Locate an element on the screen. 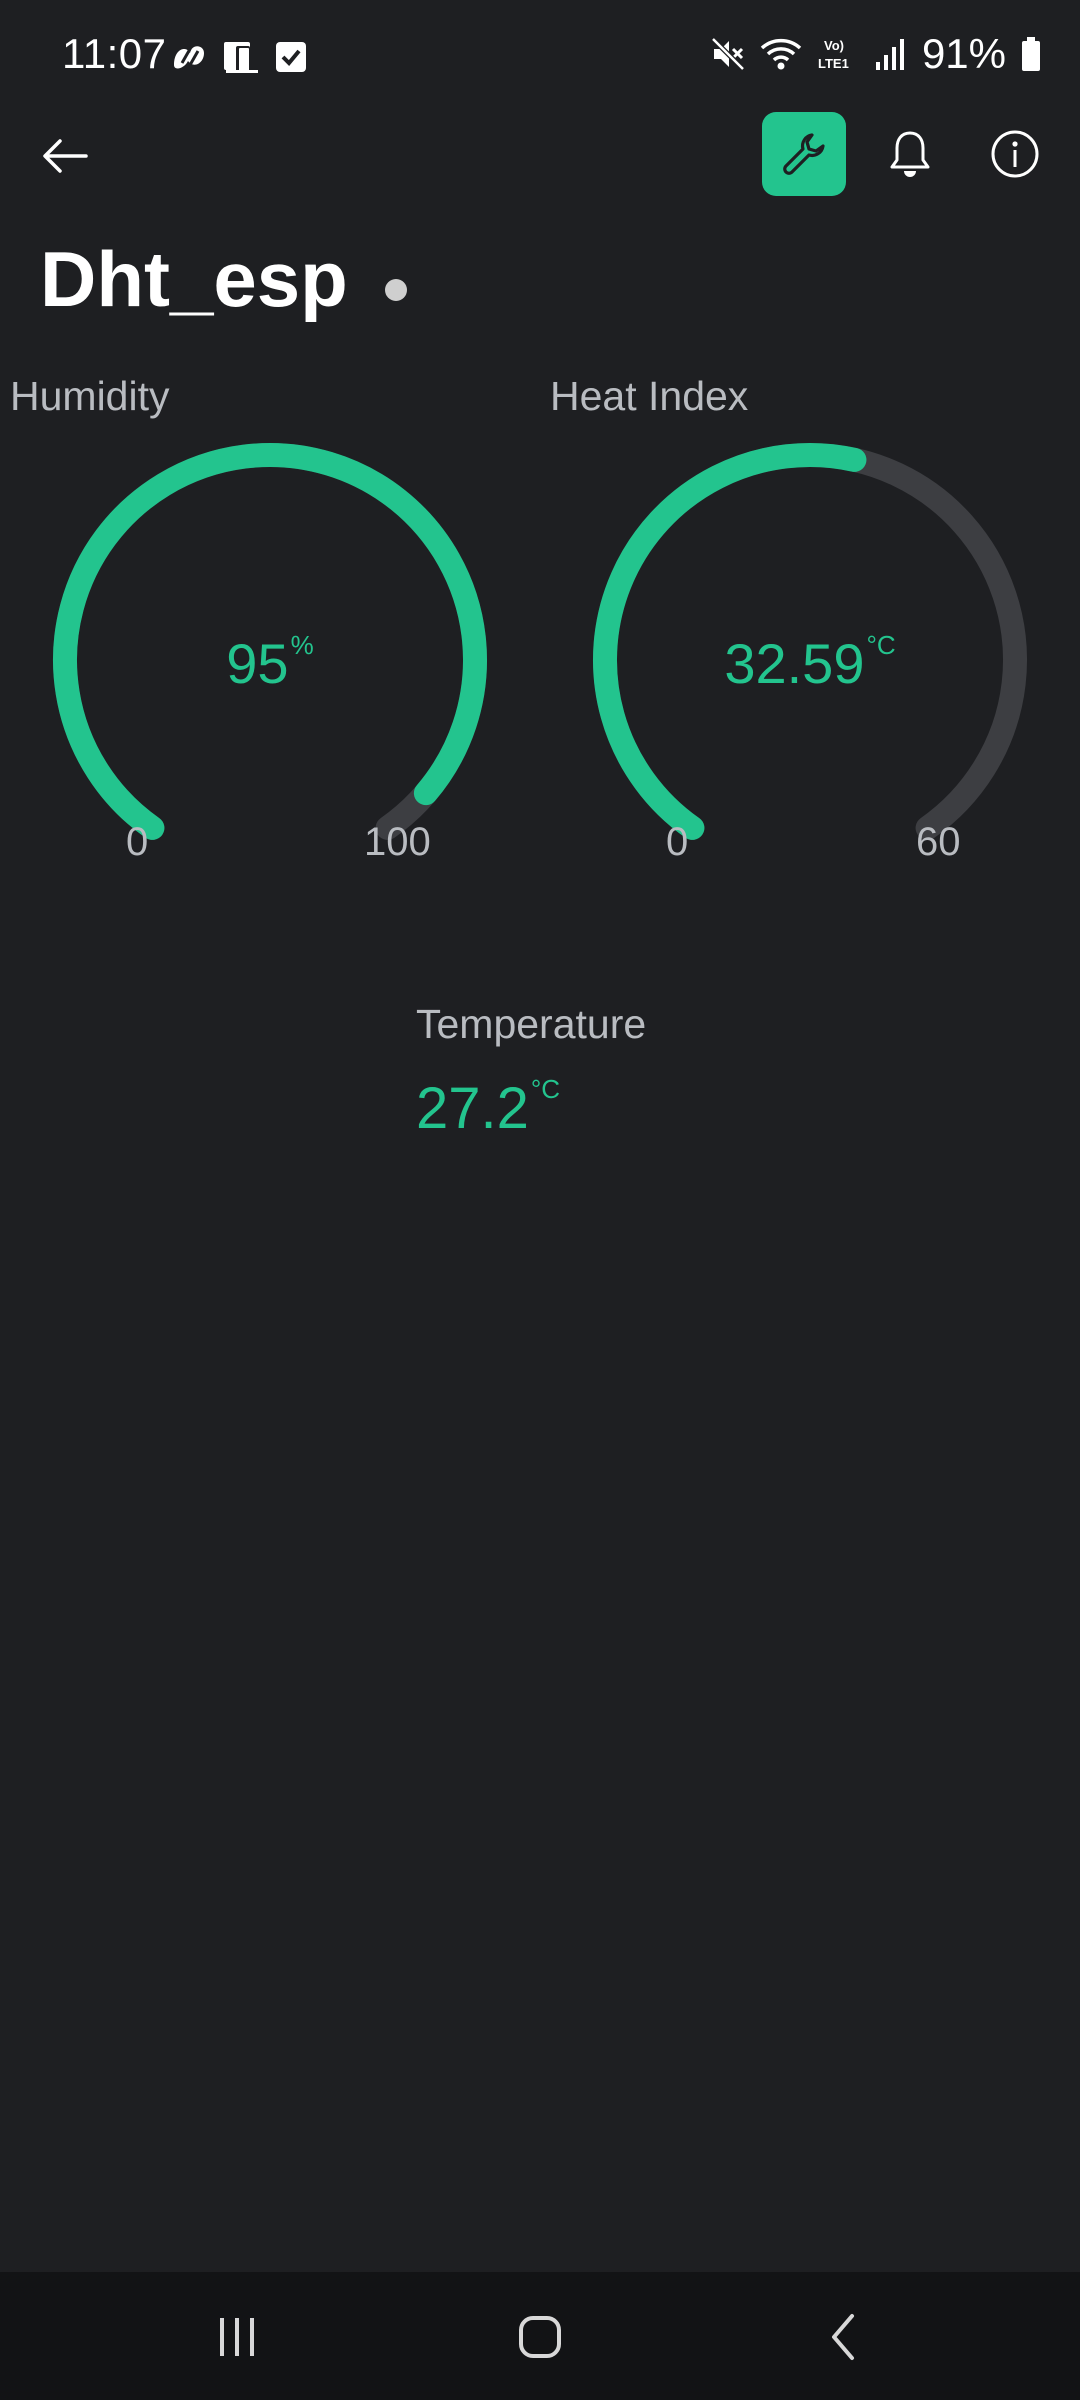 Image resolution: width=1080 pixels, height=2400 pixels. heat-index-value: 32.59°C is located at coordinates (809, 662).